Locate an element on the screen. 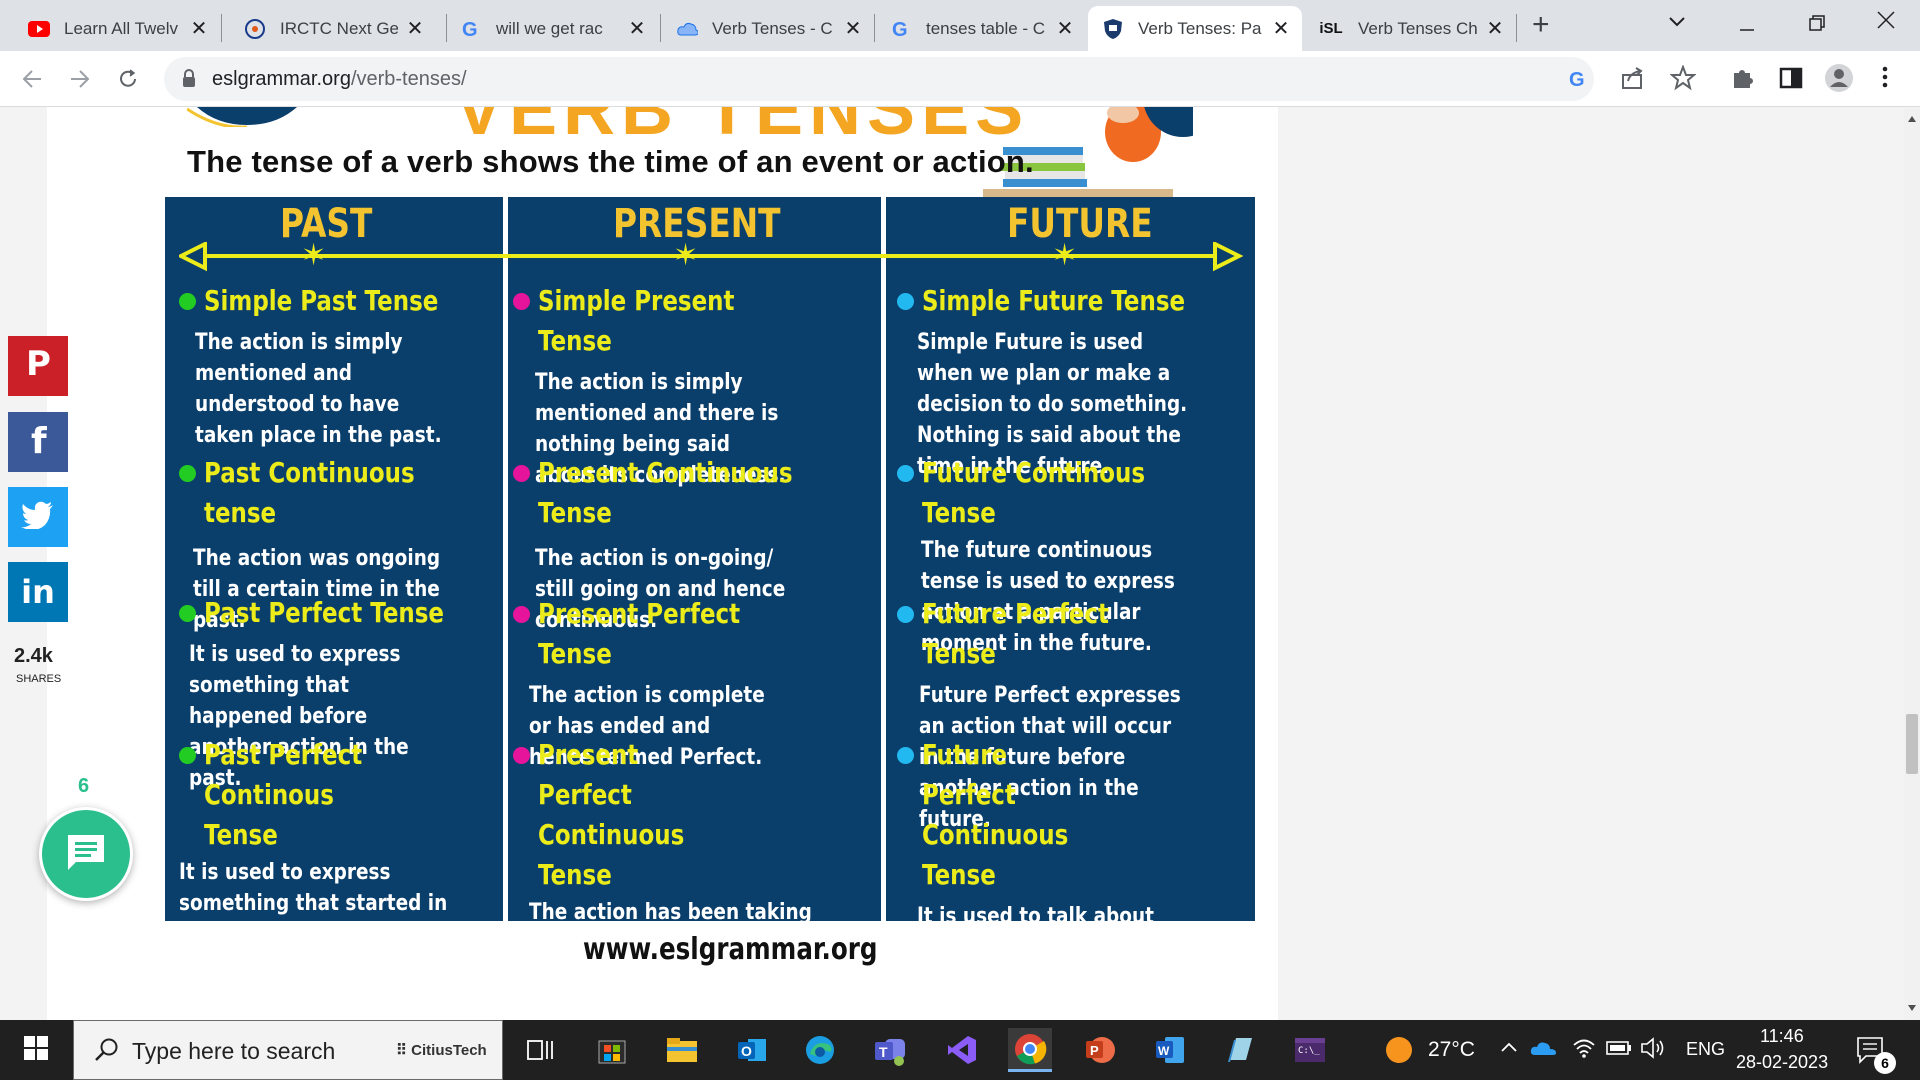 This screenshot has height=1080, width=1920. restore-icon is located at coordinates (1817, 25).